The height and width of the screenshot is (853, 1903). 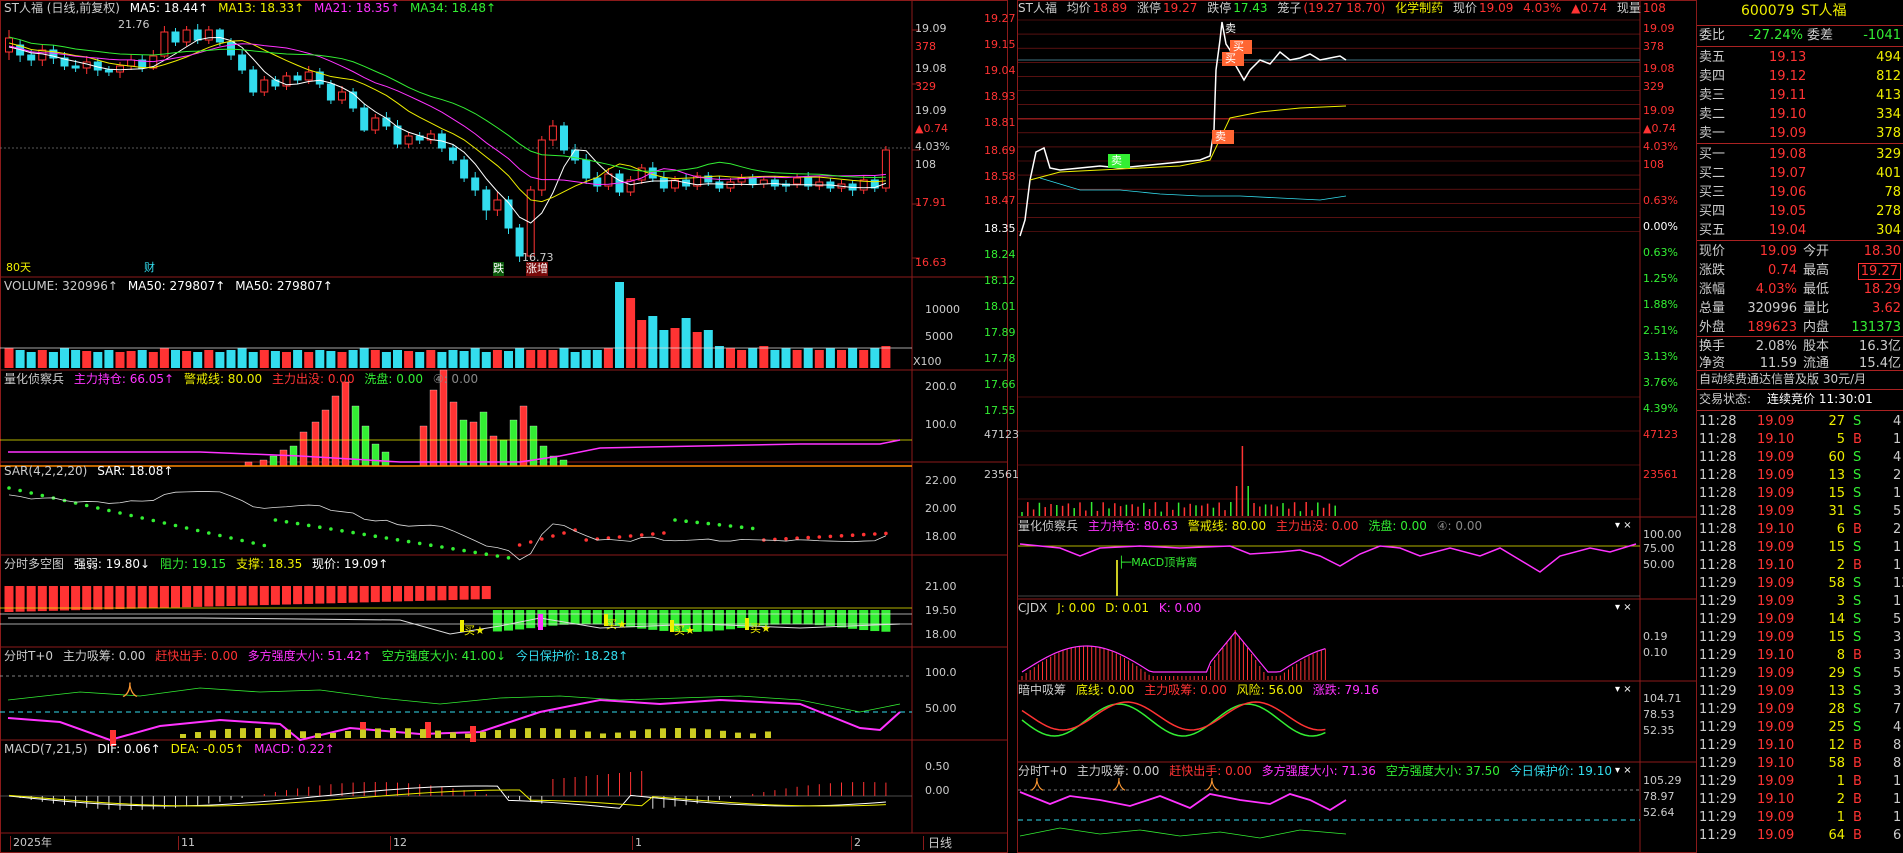 What do you see at coordinates (1655, 652) in the screenshot?
I see `axis-tick: 0.10` at bounding box center [1655, 652].